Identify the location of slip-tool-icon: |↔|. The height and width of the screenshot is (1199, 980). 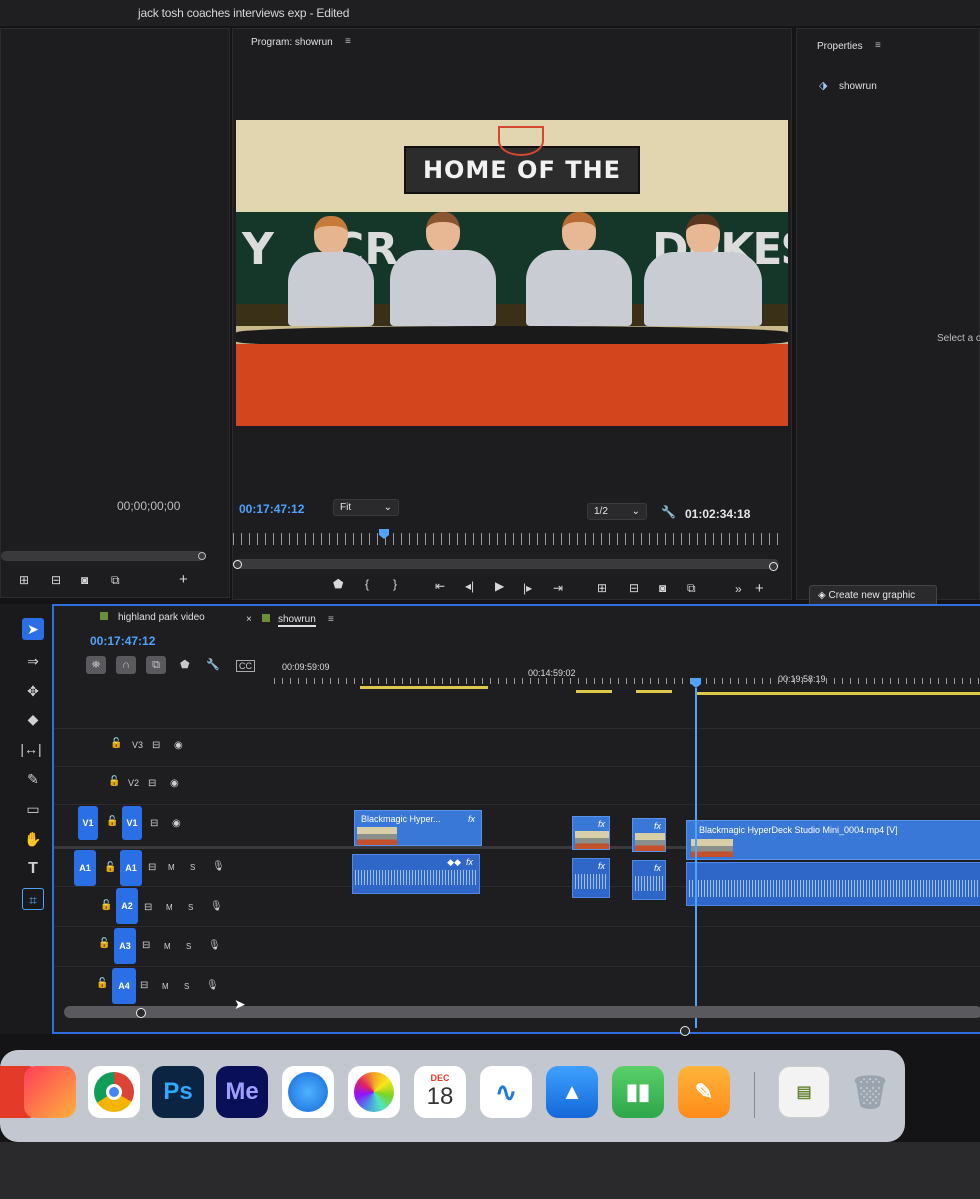
(31, 749).